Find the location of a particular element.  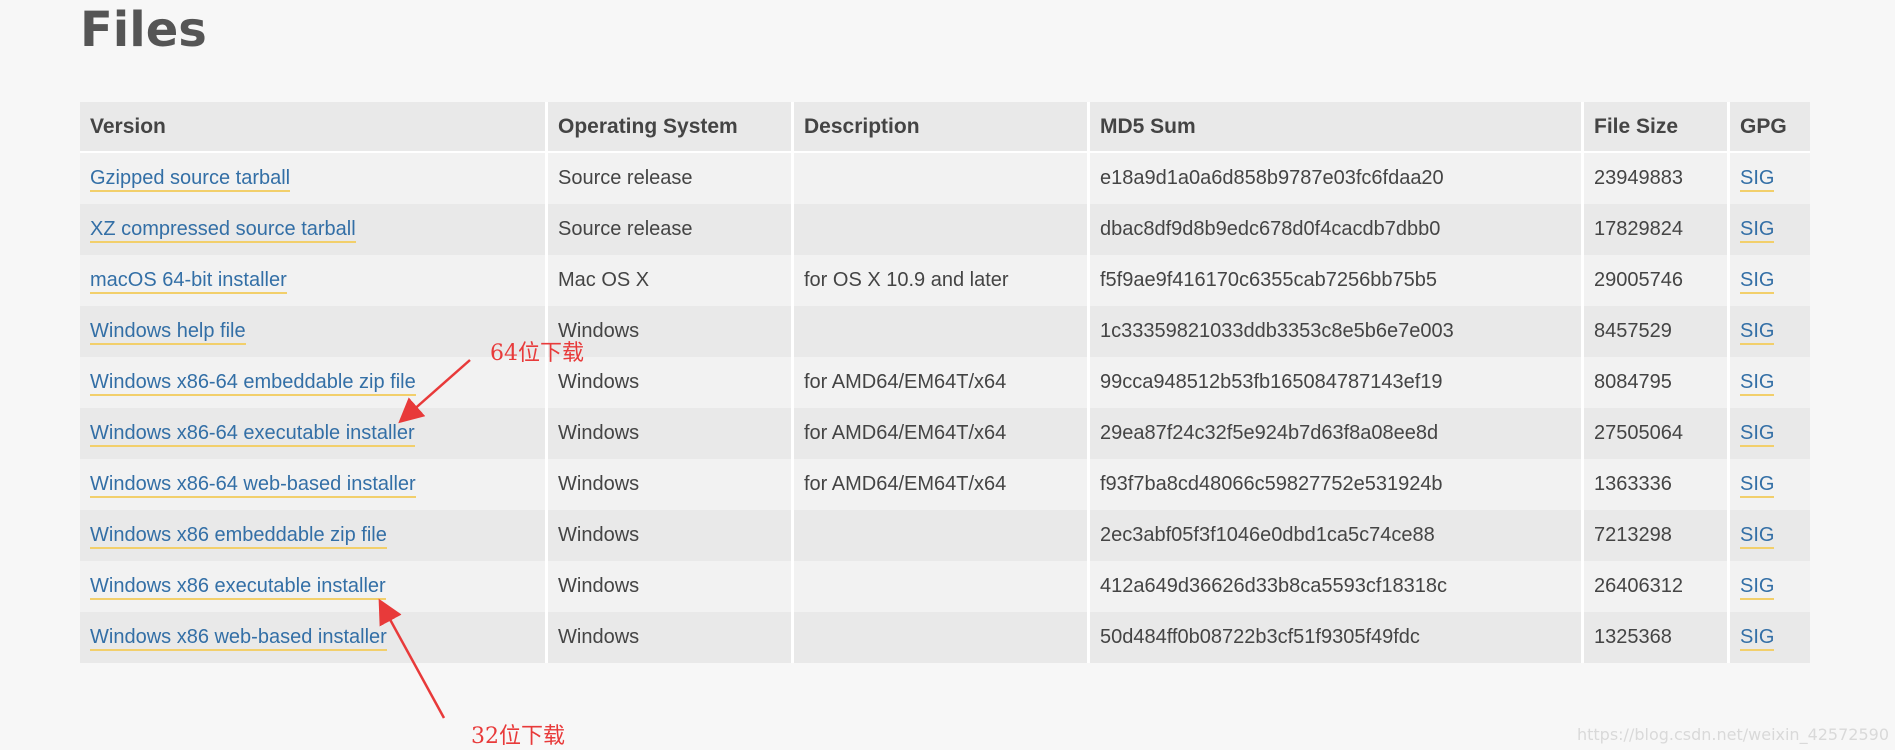

md5-cell: e18a9d1a0a6d858b9787e03fc6fdaa20 is located at coordinates (1337, 178).